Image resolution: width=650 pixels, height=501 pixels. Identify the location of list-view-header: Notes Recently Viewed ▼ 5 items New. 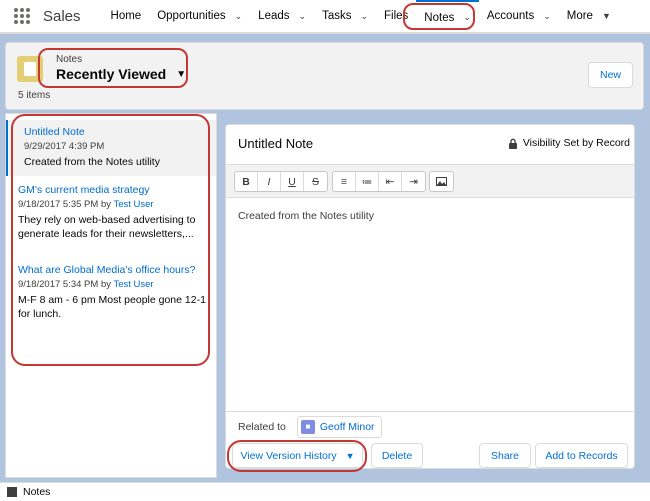
(324, 76).